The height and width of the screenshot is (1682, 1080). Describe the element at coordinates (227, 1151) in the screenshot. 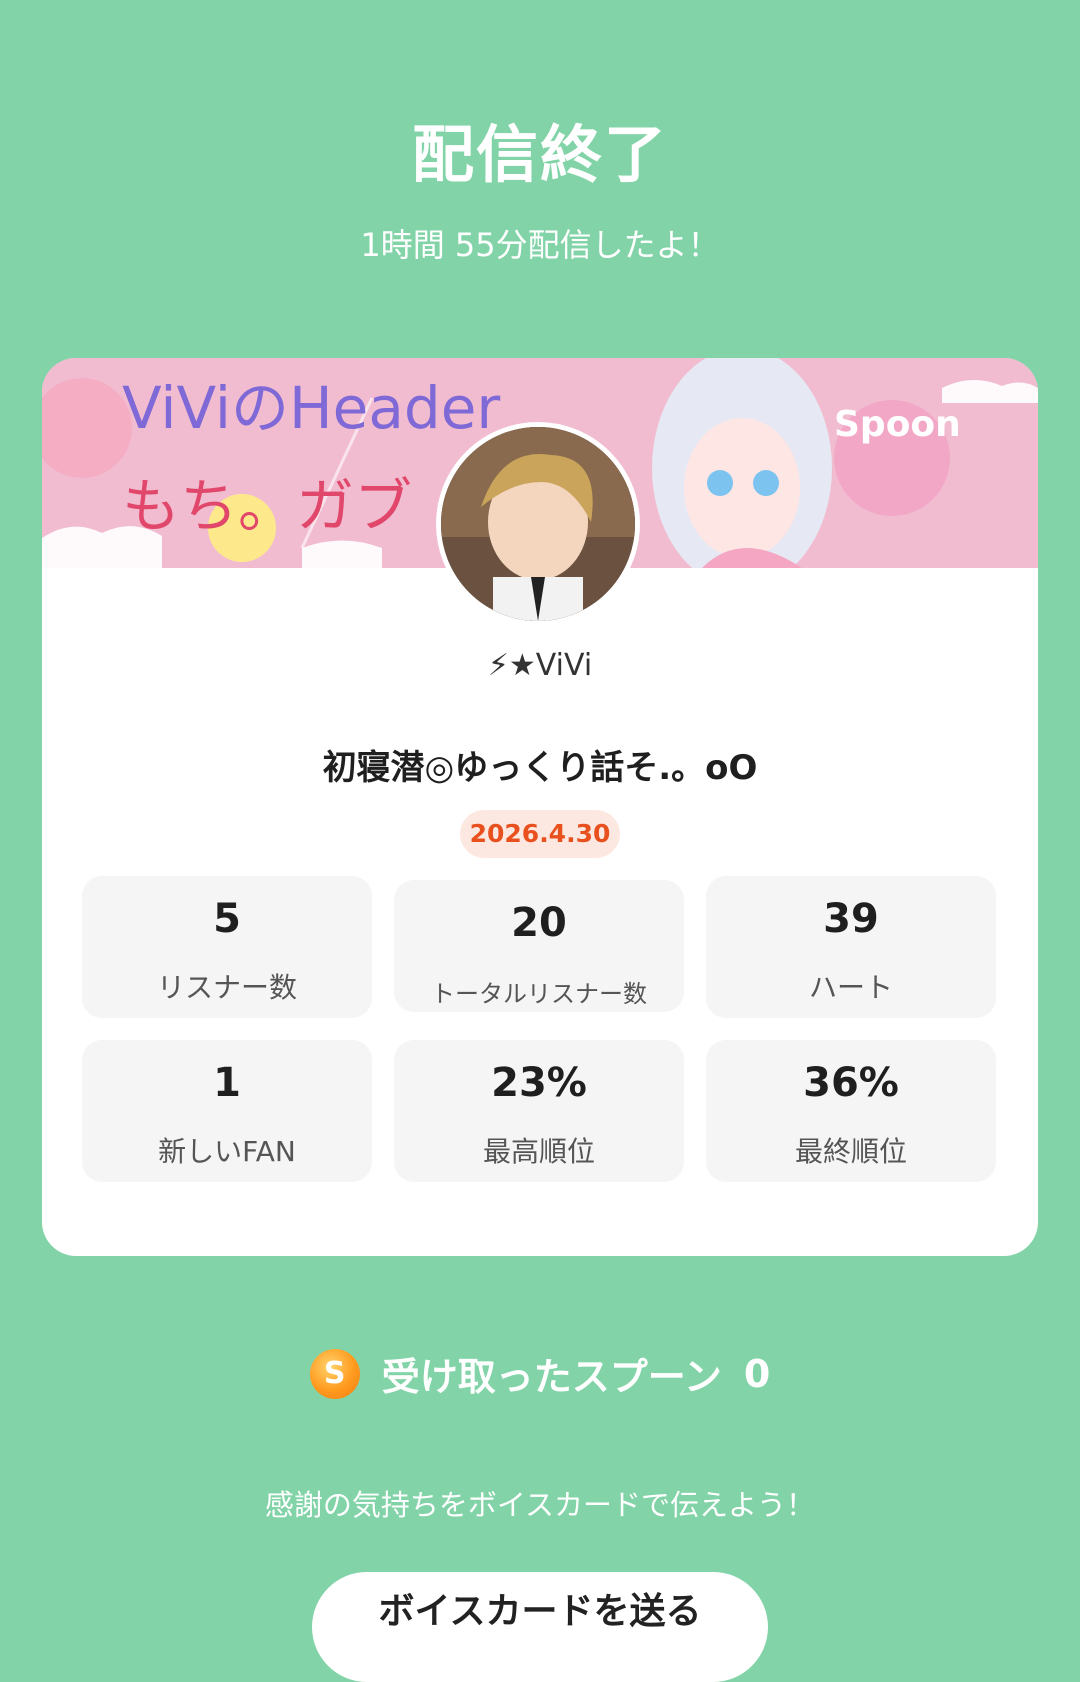

I see `stat-label: 新しいFAN` at that location.